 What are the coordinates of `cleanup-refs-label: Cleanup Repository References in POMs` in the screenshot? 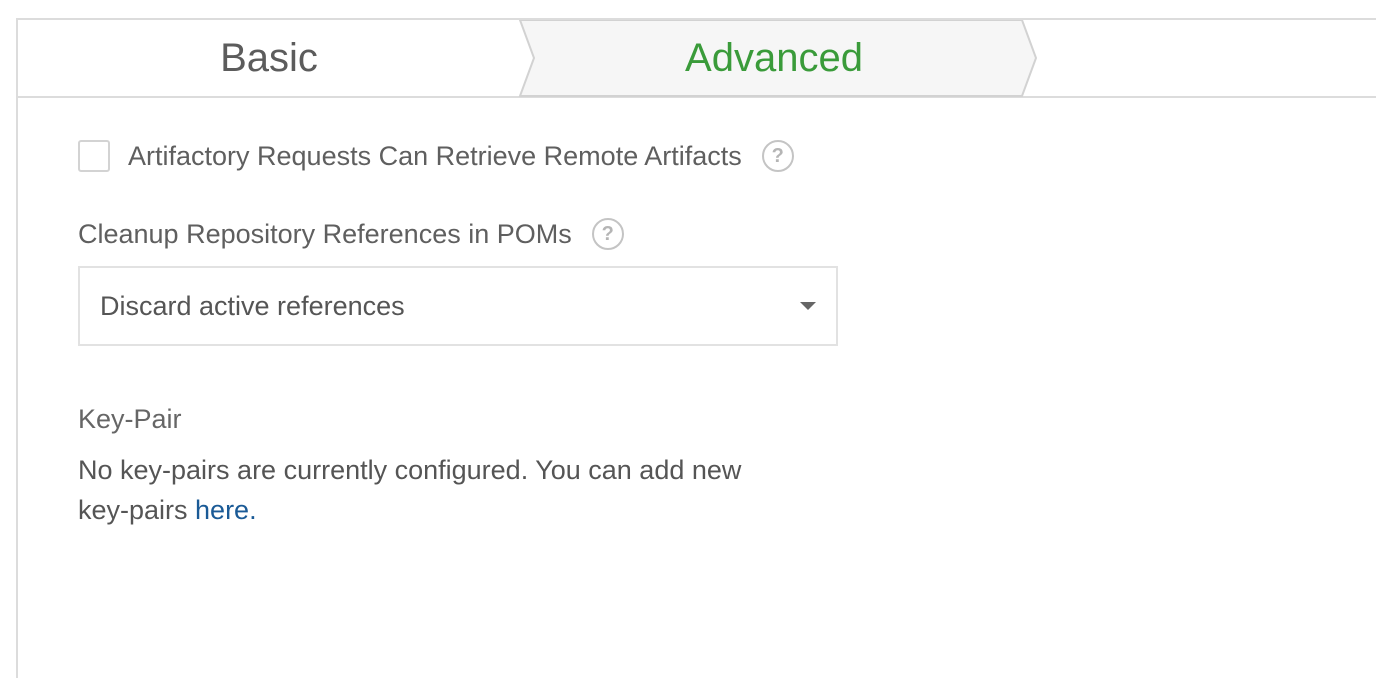 It's located at (325, 233).